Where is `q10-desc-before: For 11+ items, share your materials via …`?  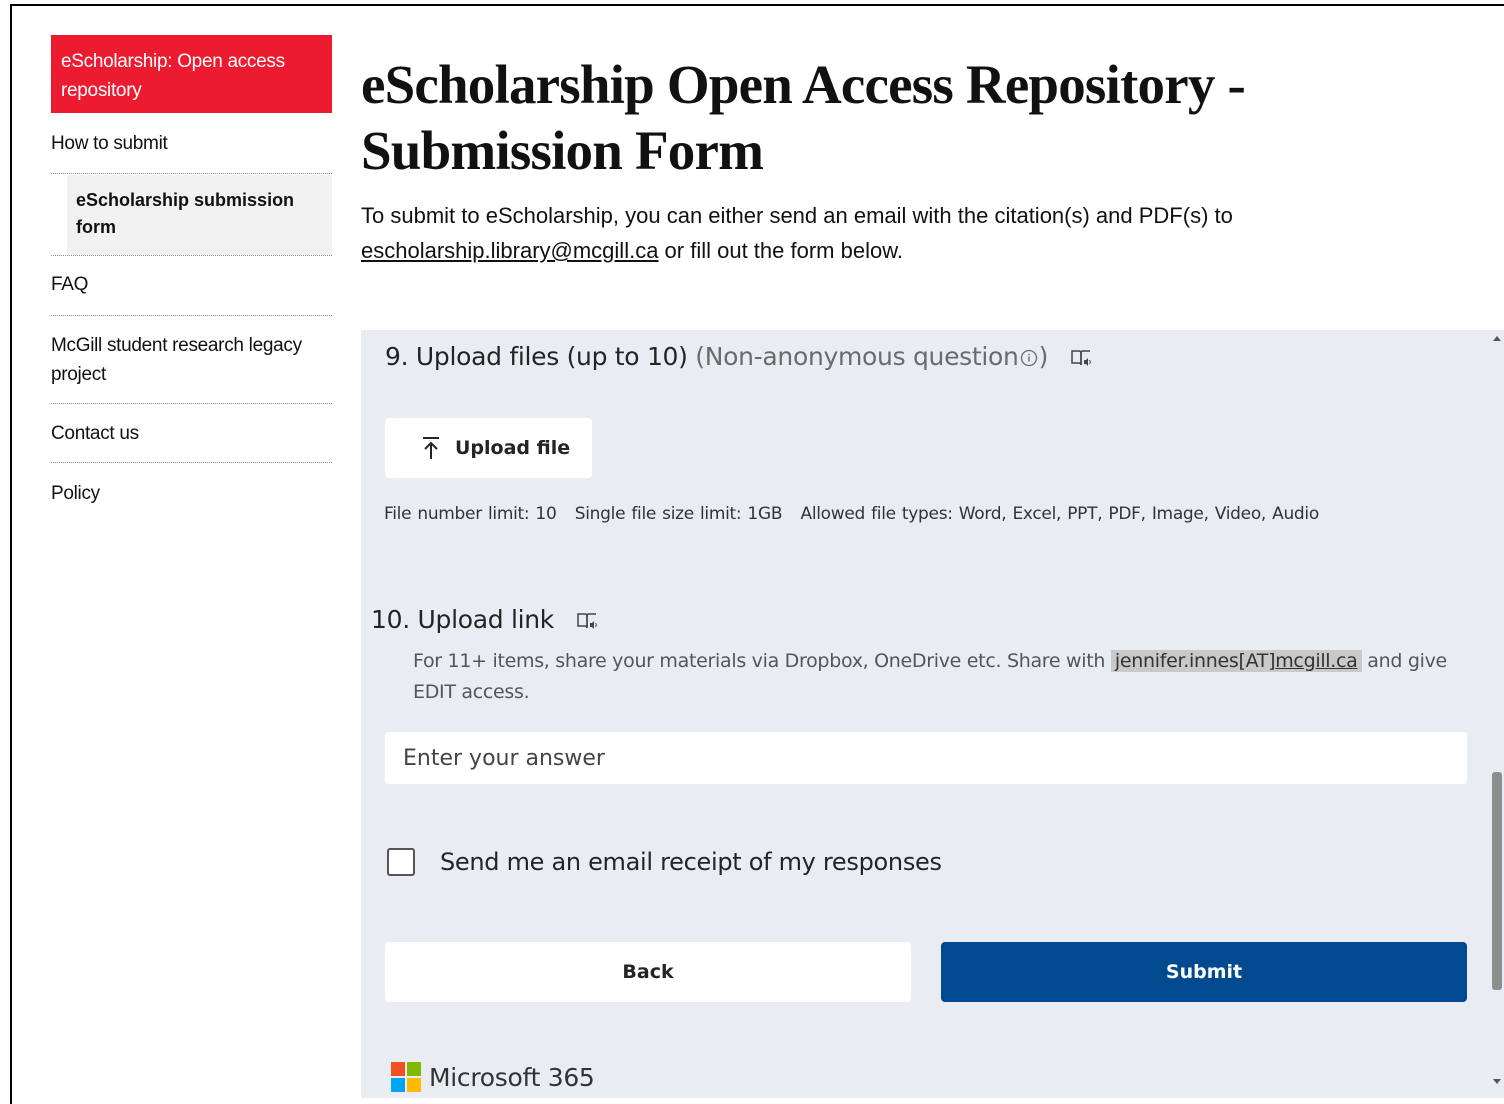 q10-desc-before: For 11+ items, share your materials via … is located at coordinates (762, 661).